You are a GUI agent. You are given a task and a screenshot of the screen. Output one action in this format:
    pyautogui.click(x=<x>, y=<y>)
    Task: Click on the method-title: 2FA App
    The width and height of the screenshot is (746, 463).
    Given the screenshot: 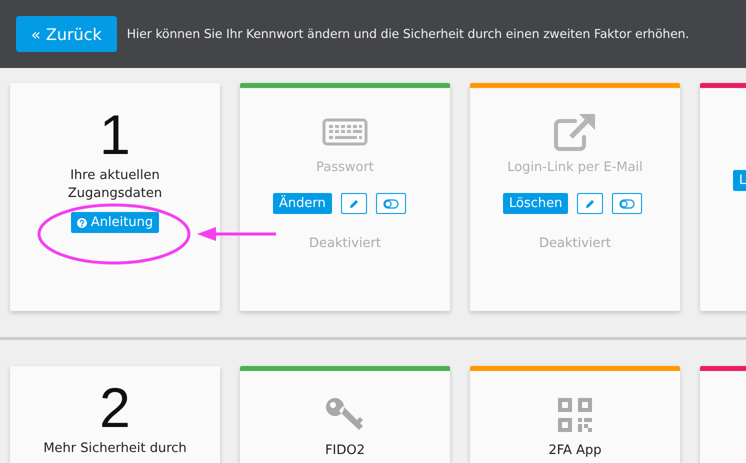 What is the action you would take?
    pyautogui.click(x=575, y=450)
    